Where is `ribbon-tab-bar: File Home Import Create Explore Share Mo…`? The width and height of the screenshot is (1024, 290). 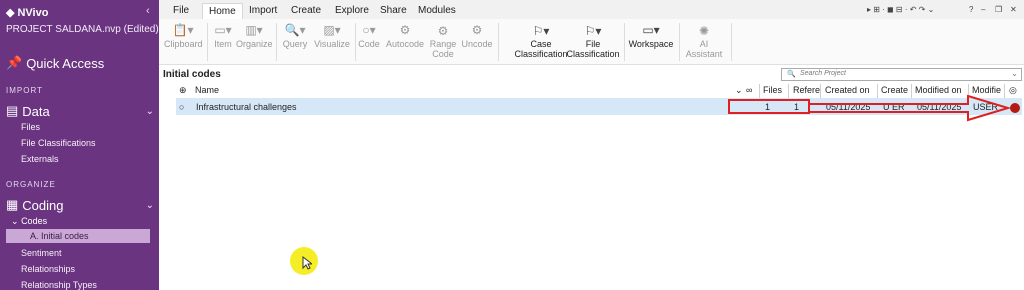 ribbon-tab-bar: File Home Import Create Explore Share Mo… is located at coordinates (591, 9).